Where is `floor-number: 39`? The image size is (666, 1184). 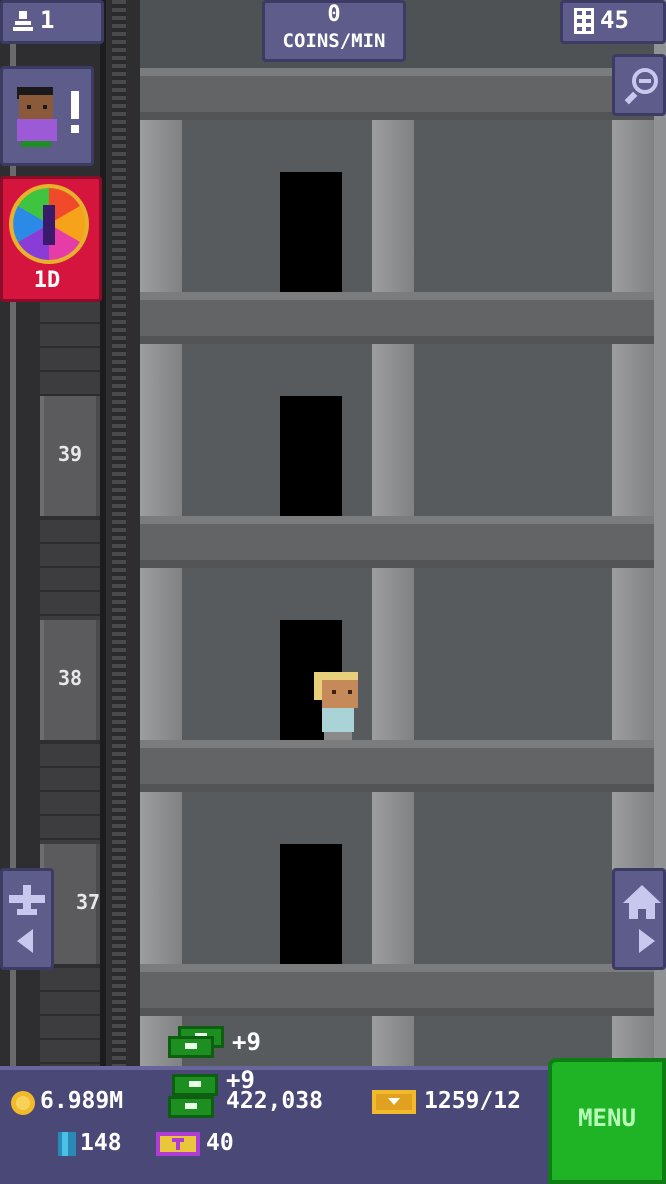
floor-number: 39 is located at coordinates (70, 454).